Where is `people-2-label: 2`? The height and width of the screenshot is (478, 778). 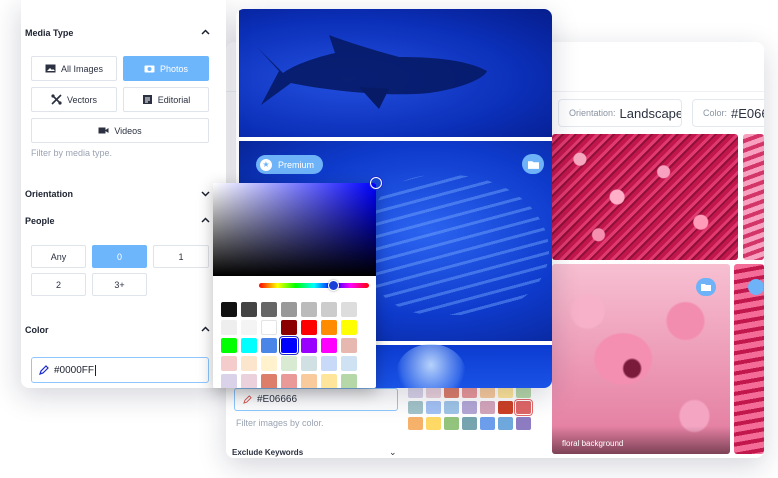
people-2-label: 2 is located at coordinates (58, 284).